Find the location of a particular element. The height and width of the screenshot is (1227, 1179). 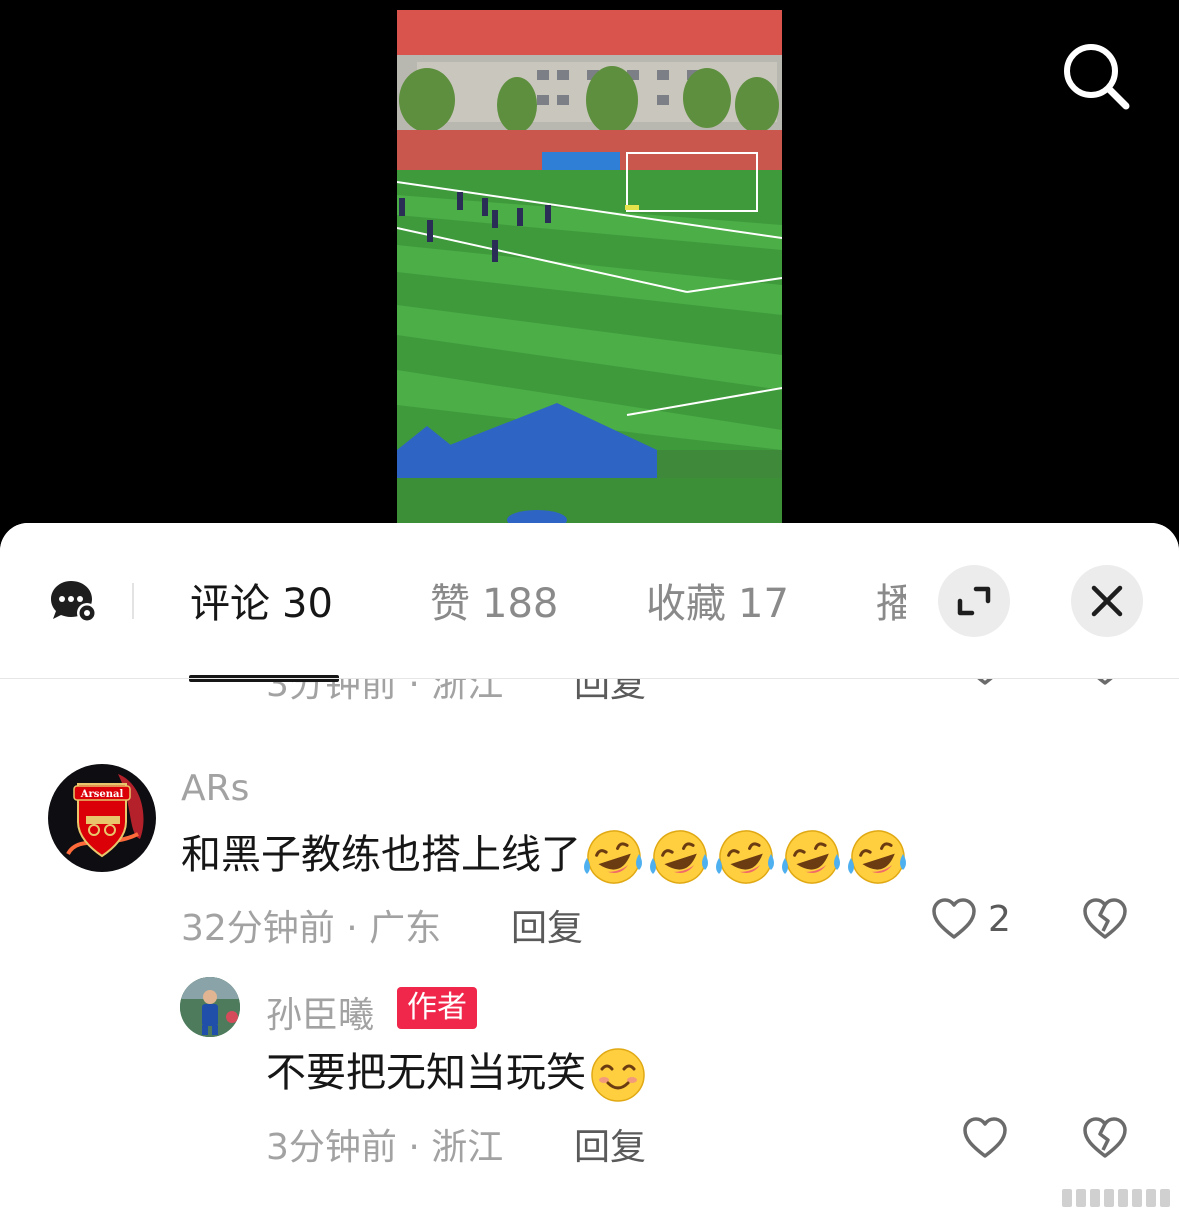

tab-favorites: 收藏 17 is located at coordinates (717, 604).